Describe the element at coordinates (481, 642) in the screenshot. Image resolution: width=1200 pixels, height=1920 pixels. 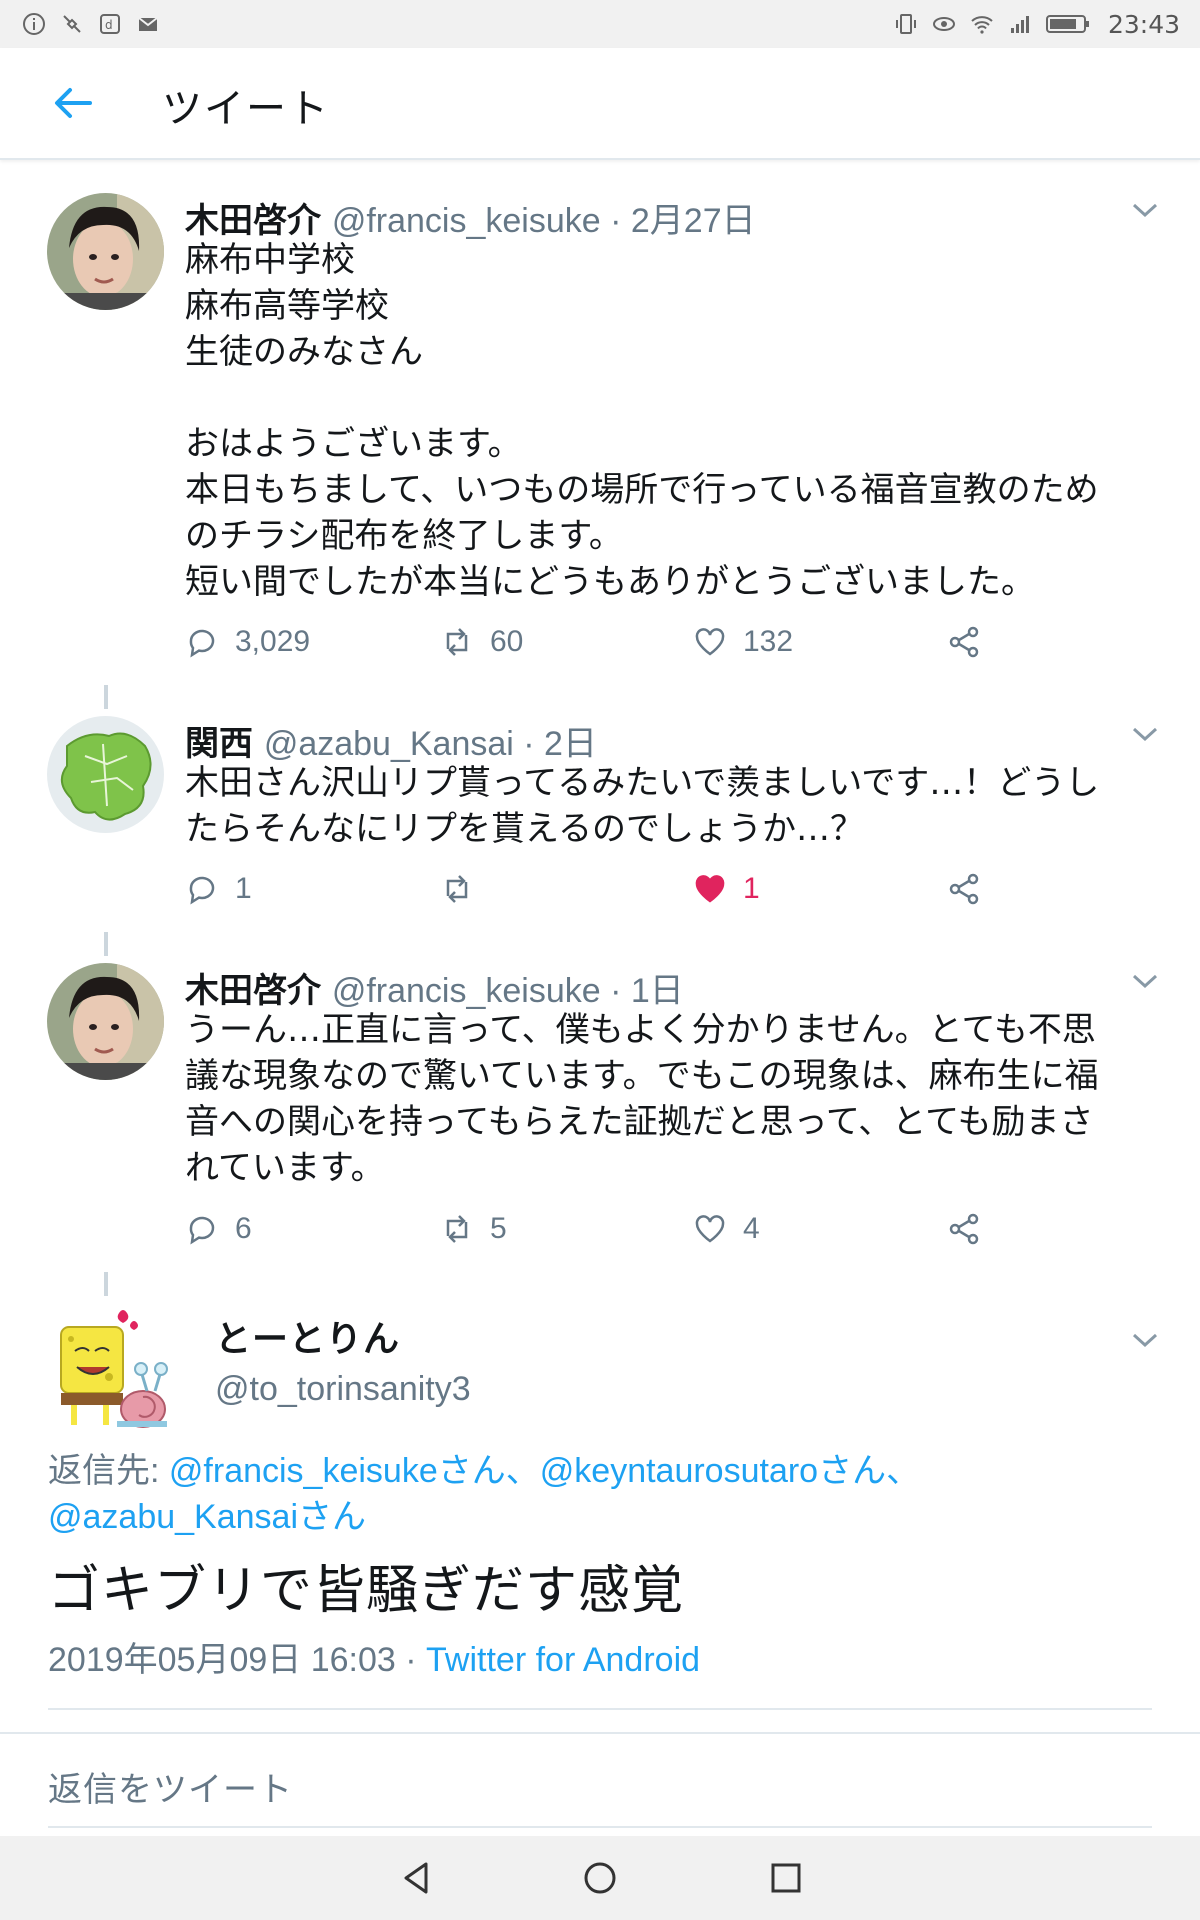
I see `retweet-button: 60` at that location.